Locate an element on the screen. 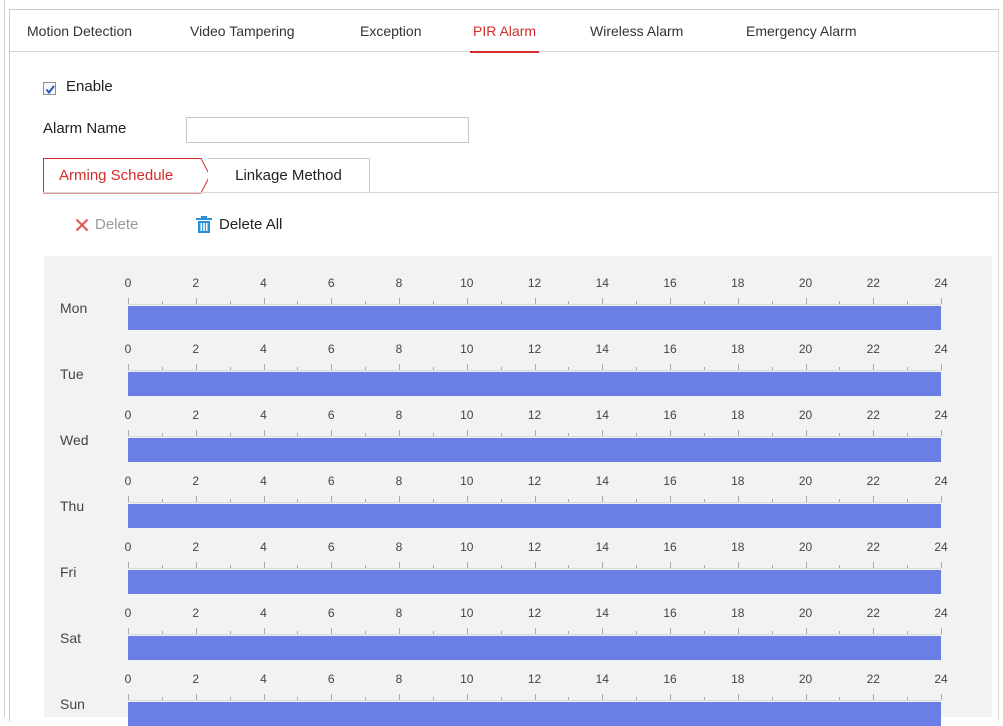 The height and width of the screenshot is (726, 1003). tab-wireless-alarm: Wireless Alarm is located at coordinates (636, 31).